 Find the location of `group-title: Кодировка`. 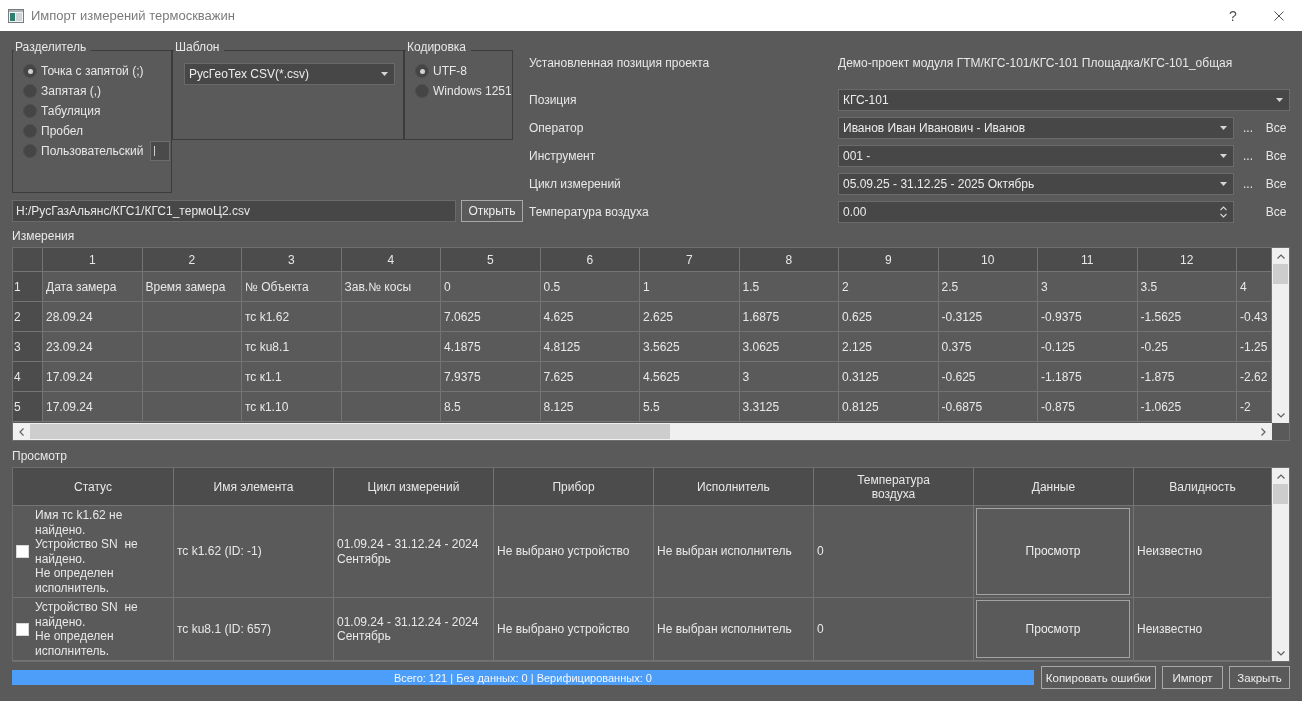

group-title: Кодировка is located at coordinates (436, 48).